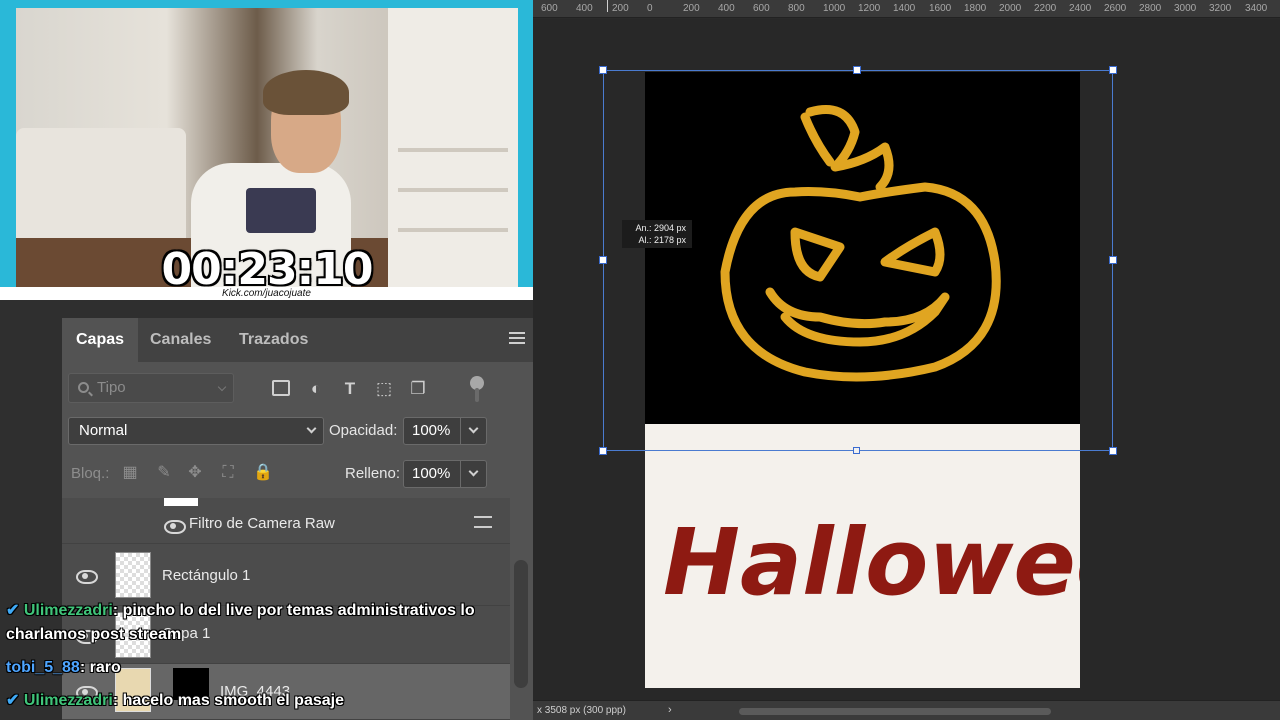 Image resolution: width=1280 pixels, height=720 pixels. Describe the element at coordinates (286, 575) in the screenshot. I see `layer-row-rectangulo: Rectángulo 1` at that location.